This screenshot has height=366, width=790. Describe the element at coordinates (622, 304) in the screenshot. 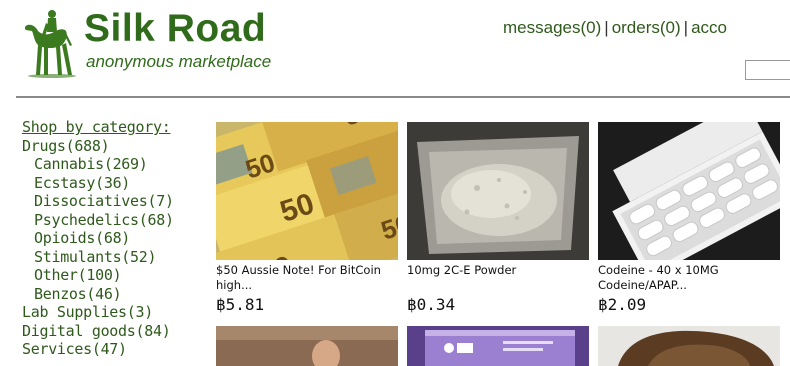

I see `listing-price: ฿2.09` at that location.